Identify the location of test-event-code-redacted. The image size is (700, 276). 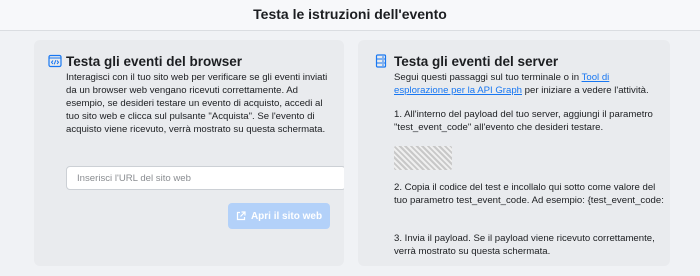
(423, 158).